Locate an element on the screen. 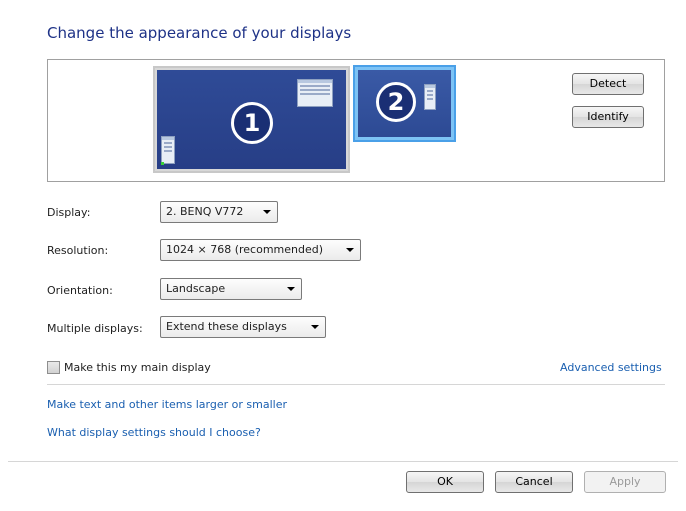 The width and height of the screenshot is (686, 511). monitor-1-screen: 1 is located at coordinates (251, 119).